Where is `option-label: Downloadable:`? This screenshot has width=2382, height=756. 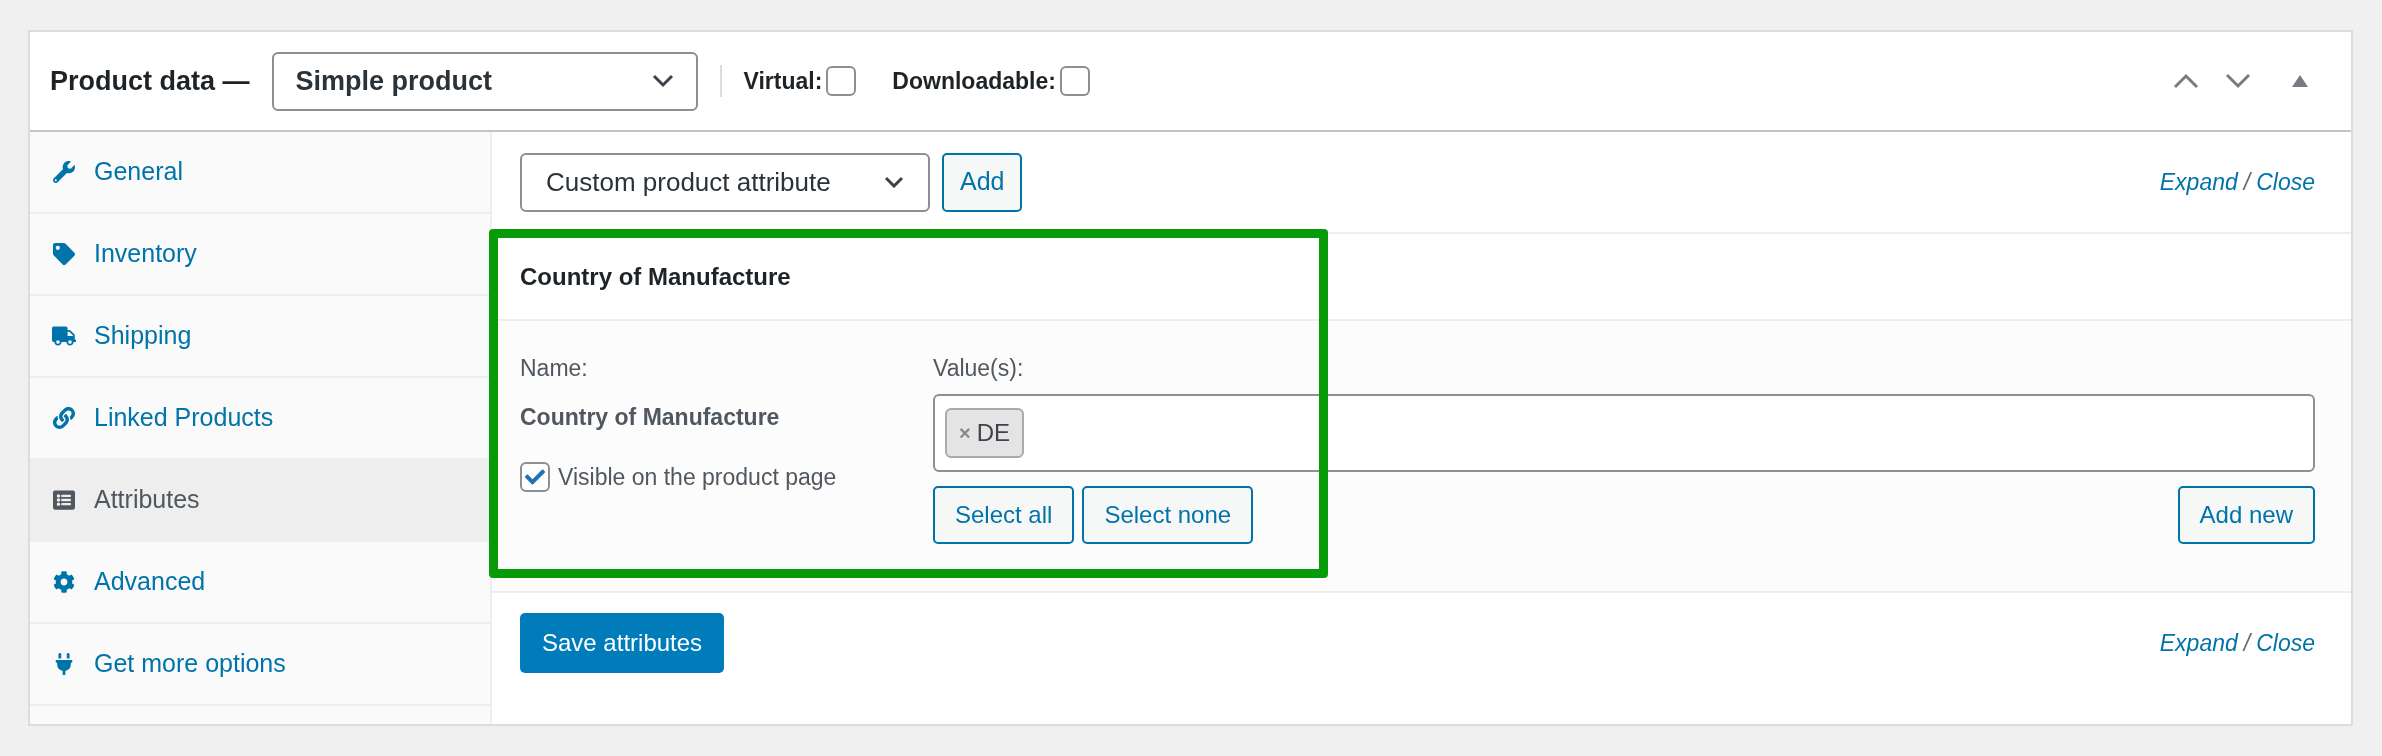 option-label: Downloadable: is located at coordinates (974, 81).